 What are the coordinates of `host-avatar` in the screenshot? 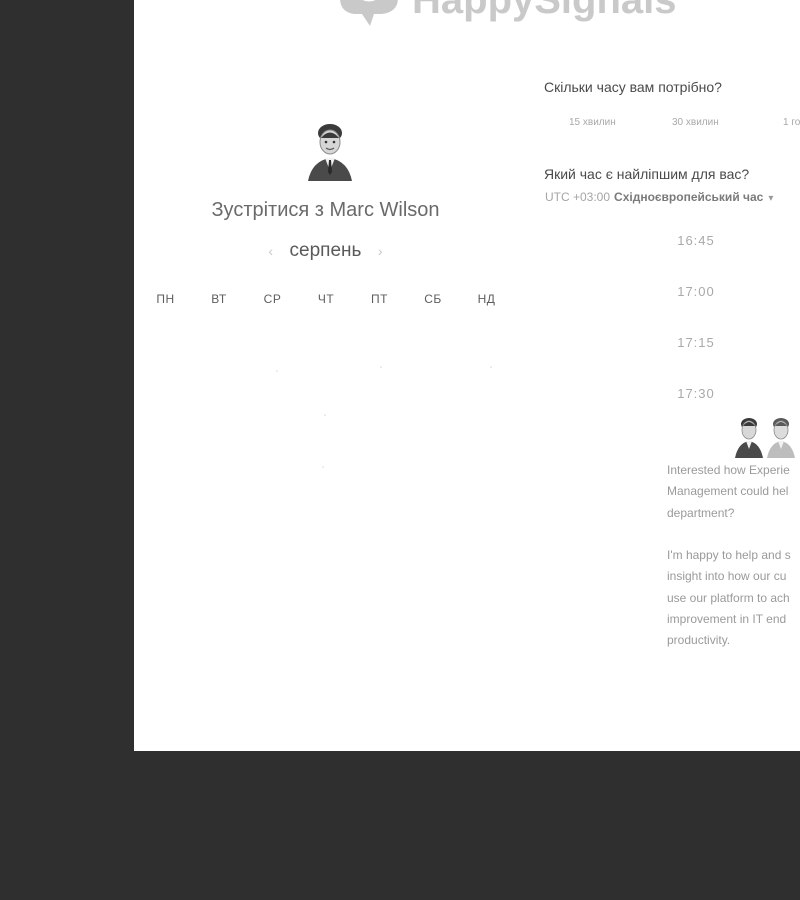 It's located at (330, 152).